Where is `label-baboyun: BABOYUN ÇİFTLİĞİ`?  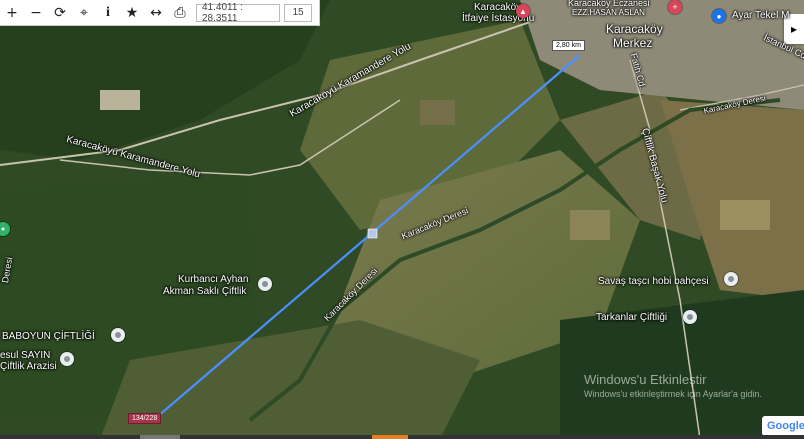
label-baboyun: BABOYUN ÇİFTLİĞİ is located at coordinates (48, 336).